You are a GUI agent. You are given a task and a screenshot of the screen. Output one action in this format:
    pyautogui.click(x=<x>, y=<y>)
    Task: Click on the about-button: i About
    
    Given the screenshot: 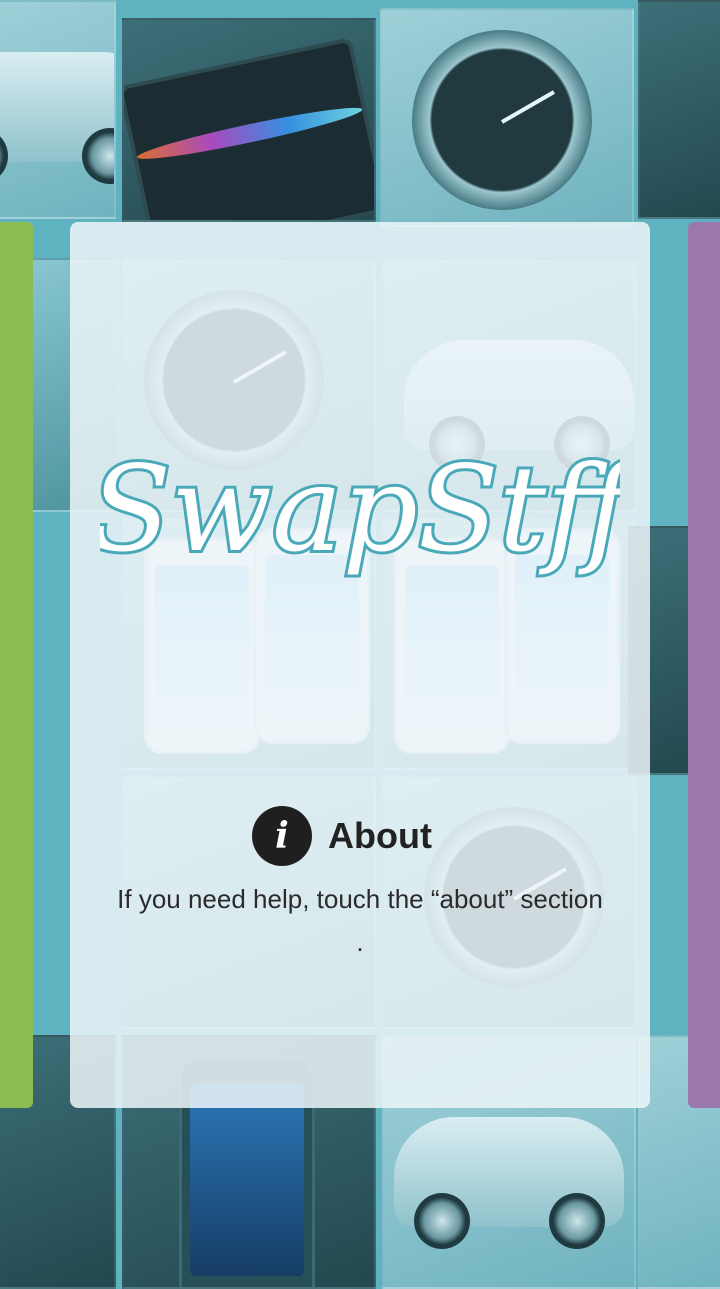 What is the action you would take?
    pyautogui.click(x=342, y=836)
    